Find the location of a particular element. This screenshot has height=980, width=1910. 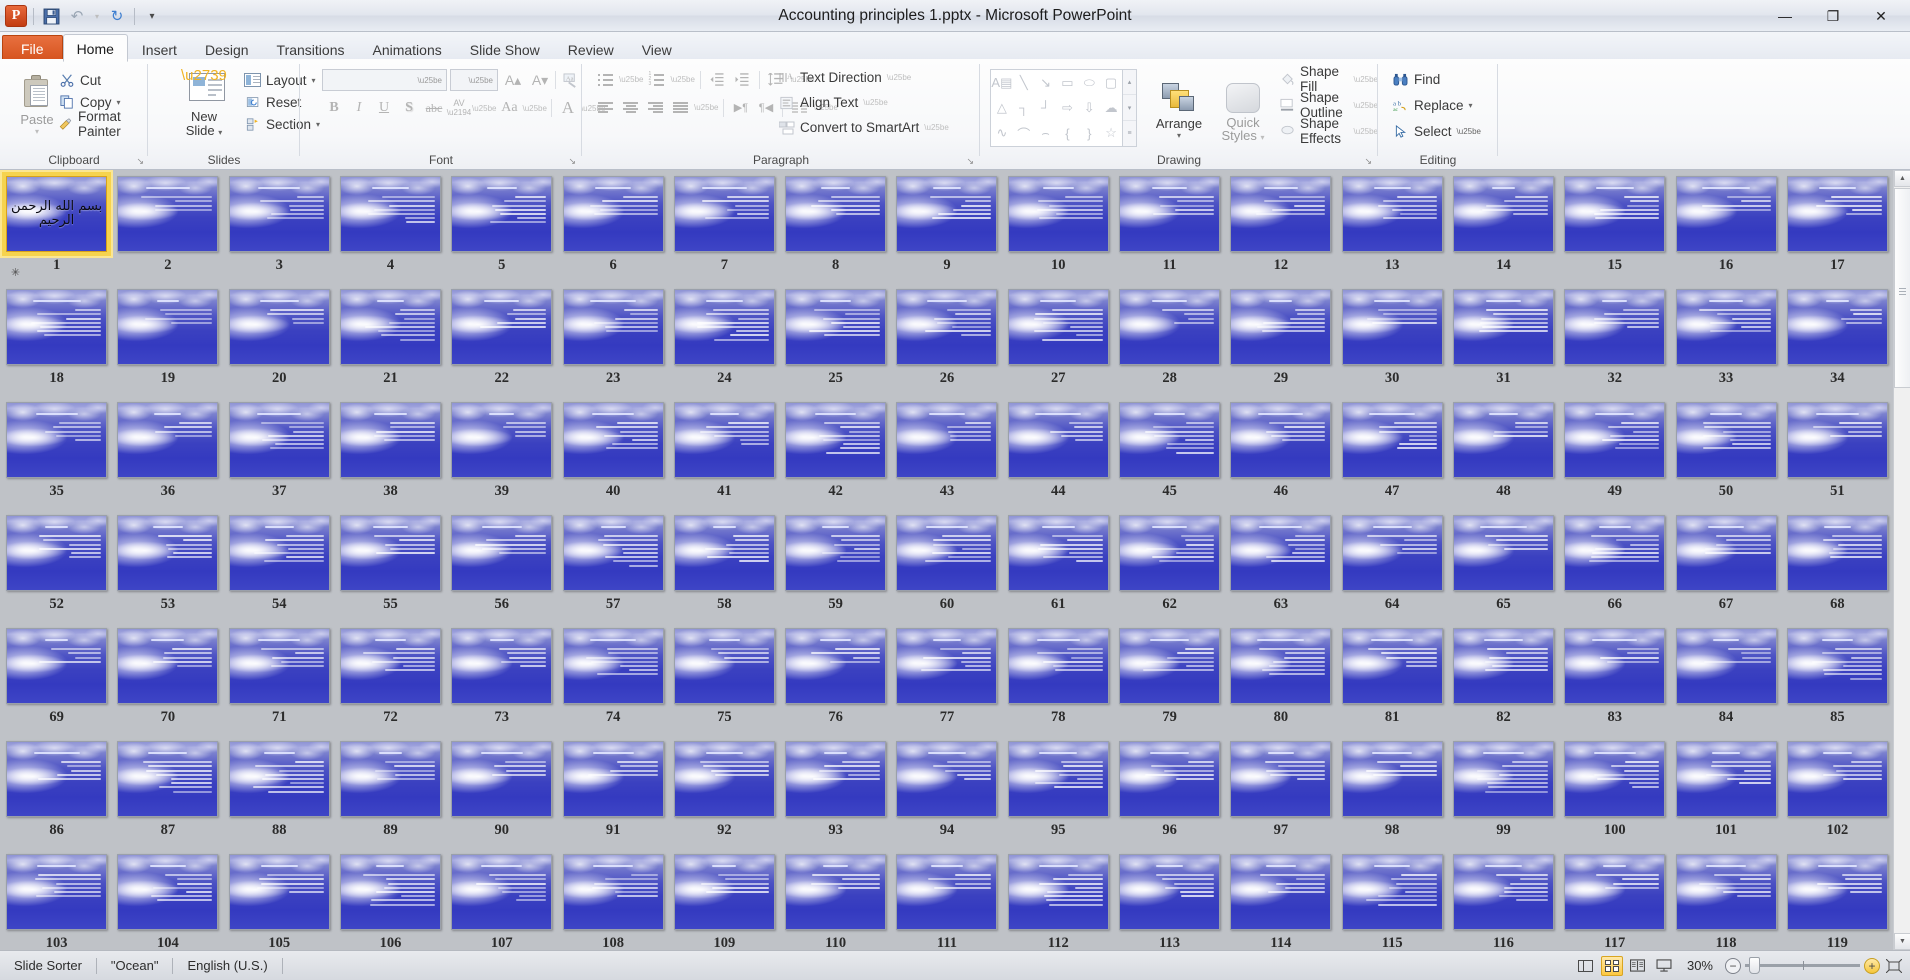

shape-item: { is located at coordinates (1068, 133).